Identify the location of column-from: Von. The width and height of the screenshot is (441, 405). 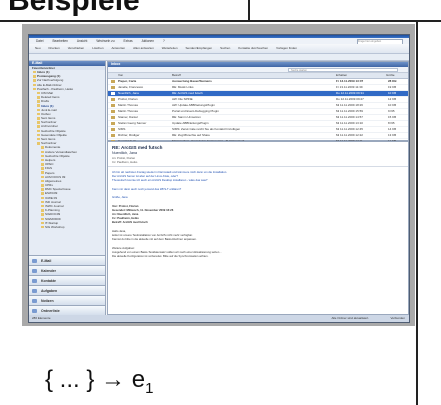
(143, 75).